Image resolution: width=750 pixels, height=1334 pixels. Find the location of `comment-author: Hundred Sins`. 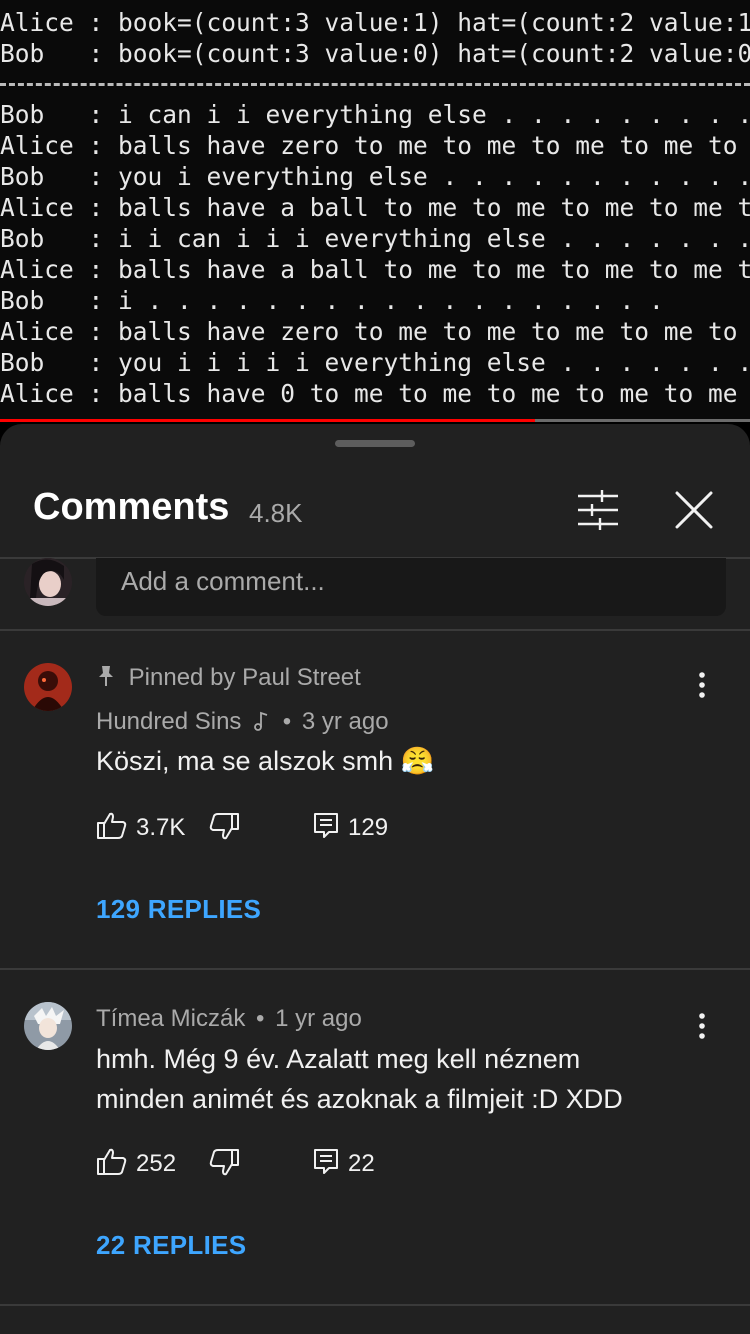

comment-author: Hundred Sins is located at coordinates (168, 721).